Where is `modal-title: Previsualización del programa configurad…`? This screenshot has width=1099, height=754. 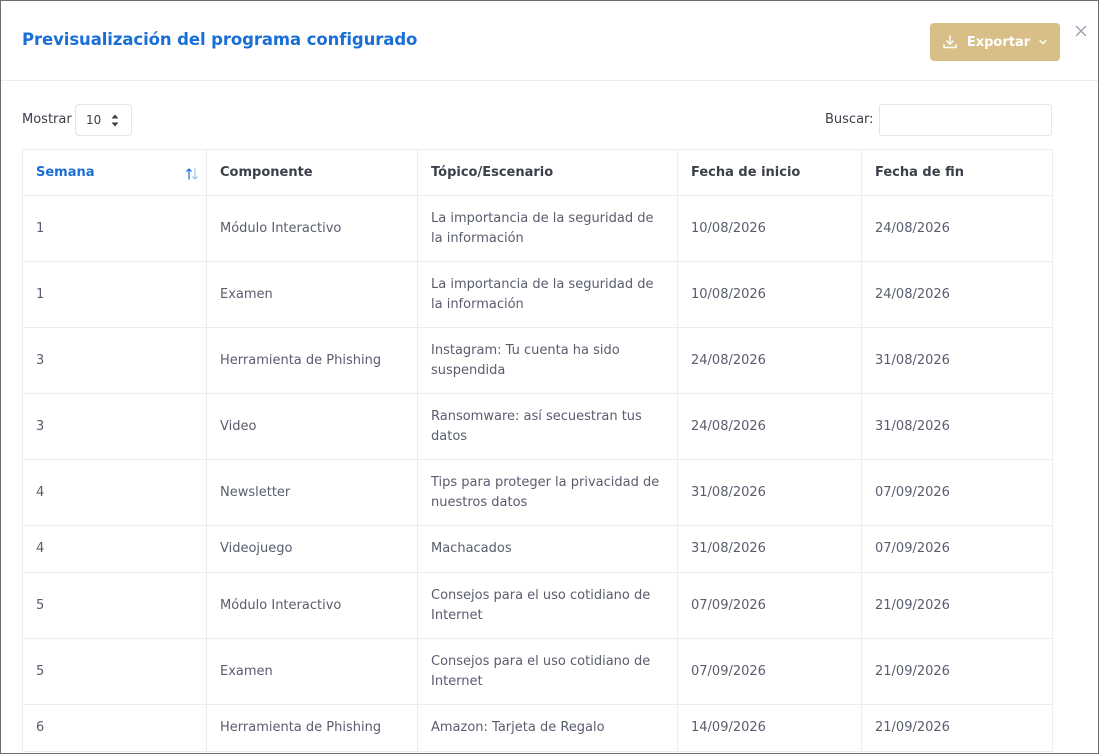
modal-title: Previsualización del programa configurad… is located at coordinates (220, 39).